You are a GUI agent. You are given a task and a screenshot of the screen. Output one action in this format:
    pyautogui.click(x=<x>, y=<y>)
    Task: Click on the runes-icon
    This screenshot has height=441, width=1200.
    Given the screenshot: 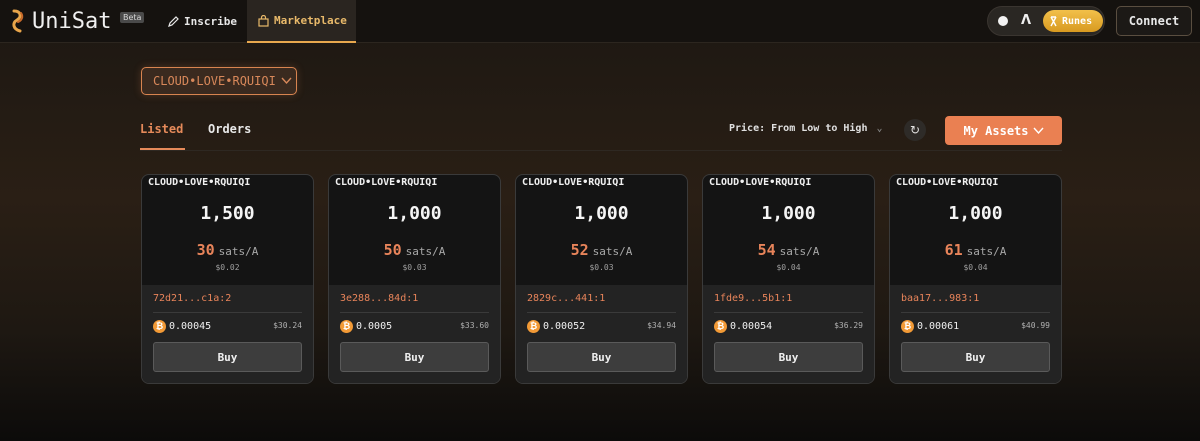 What is the action you would take?
    pyautogui.click(x=1053, y=20)
    